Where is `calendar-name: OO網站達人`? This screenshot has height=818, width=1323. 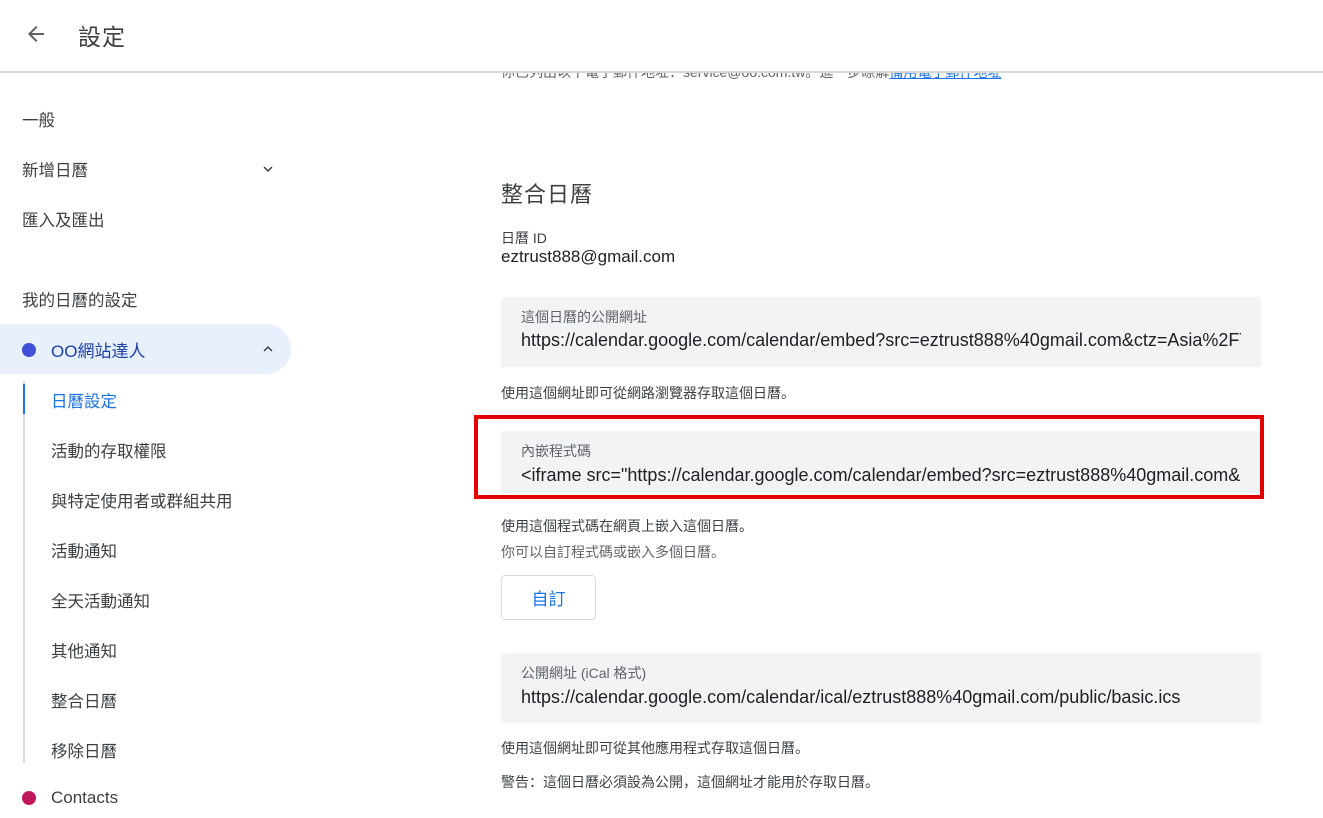
calendar-name: OO網站達人 is located at coordinates (98, 351).